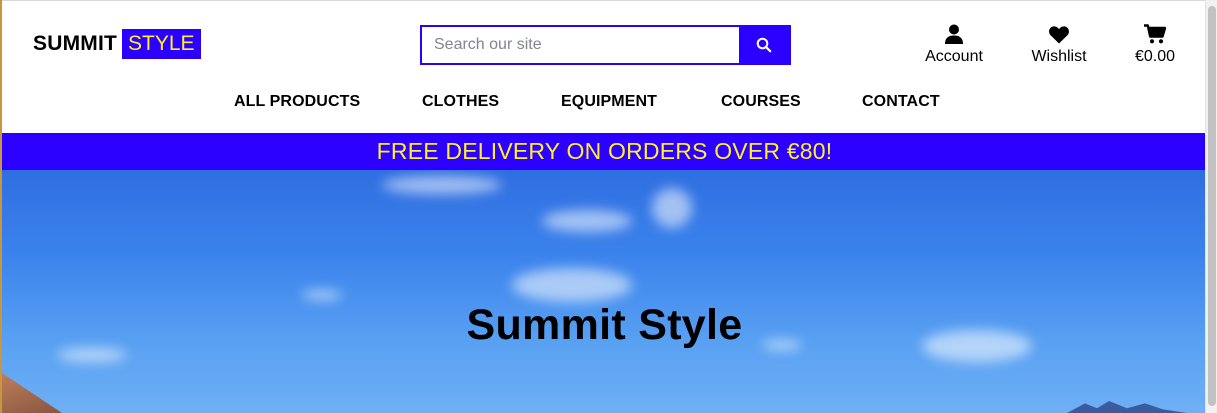  What do you see at coordinates (1155, 56) in the screenshot?
I see `cart-total: €0.00` at bounding box center [1155, 56].